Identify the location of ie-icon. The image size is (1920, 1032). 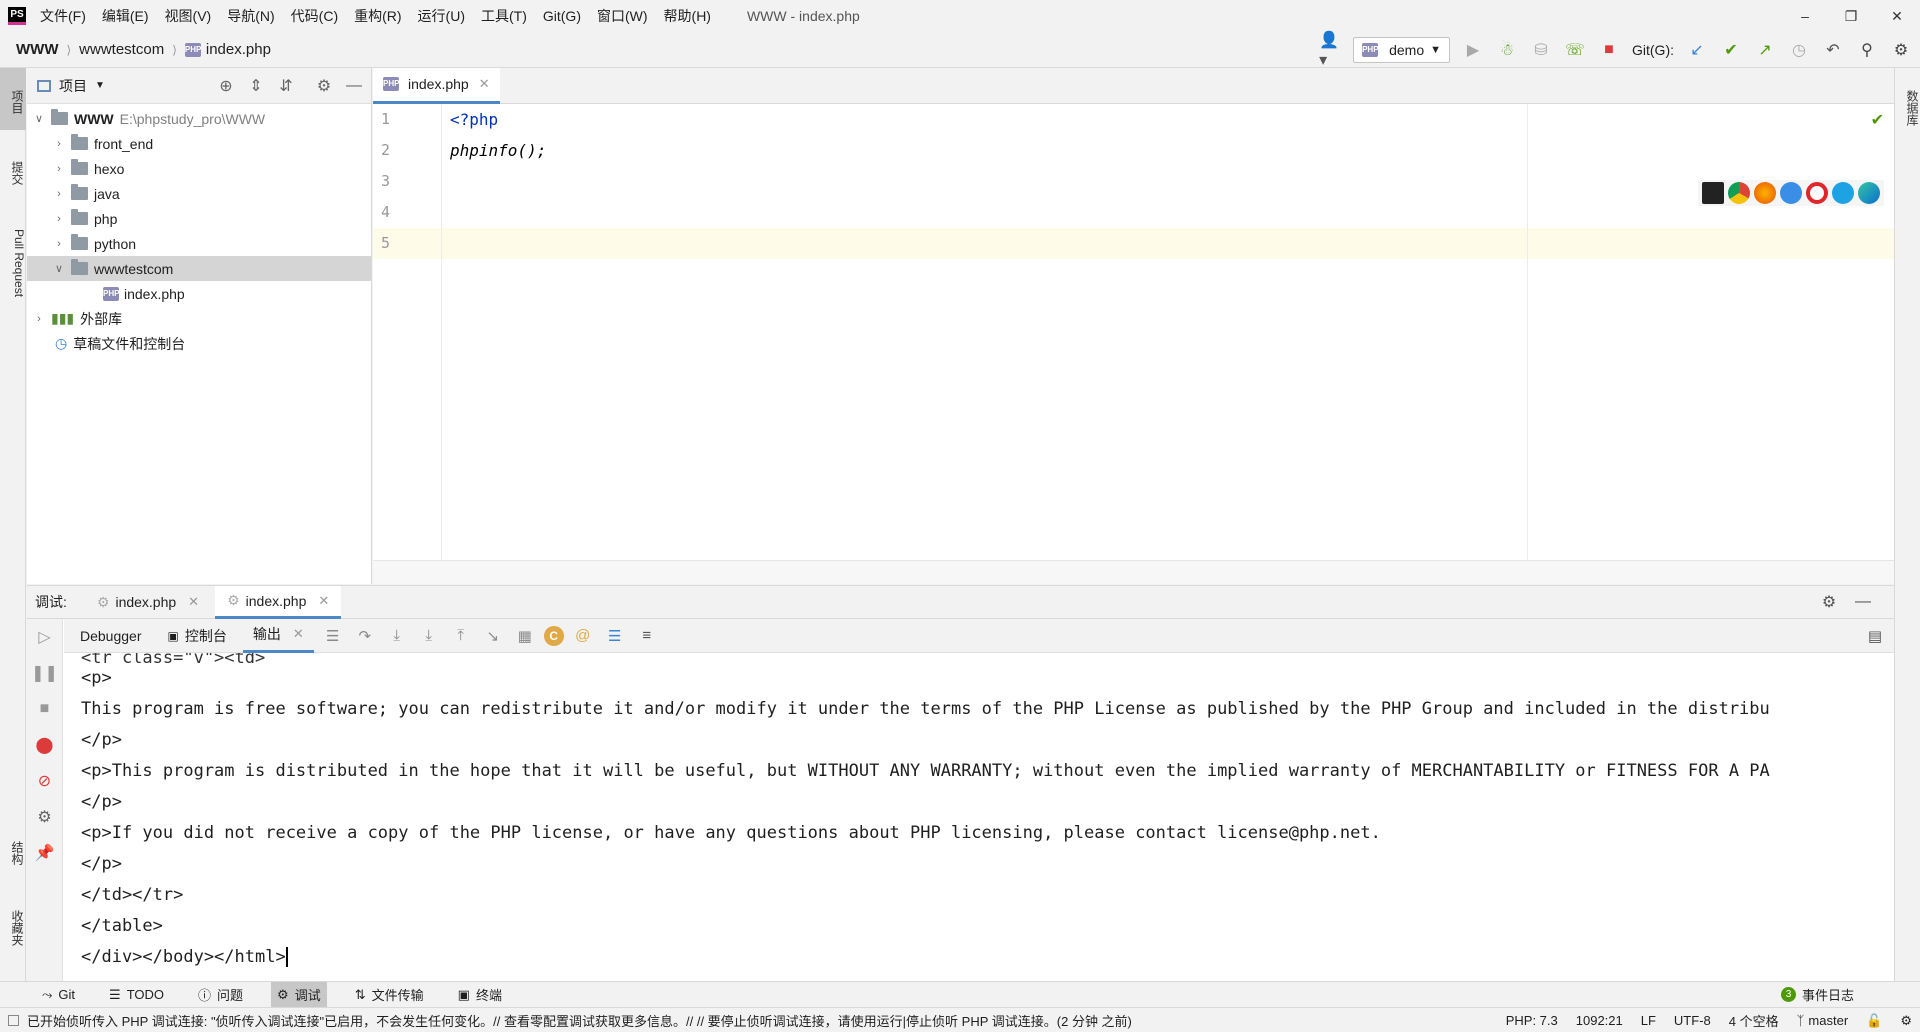
(1843, 193).